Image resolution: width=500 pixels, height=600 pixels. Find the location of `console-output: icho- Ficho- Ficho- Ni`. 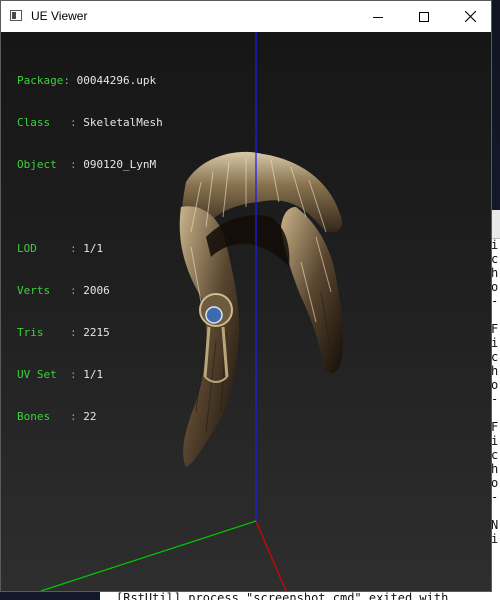

console-output: icho- Ficho- Ficho- Ni is located at coordinates (495, 392).